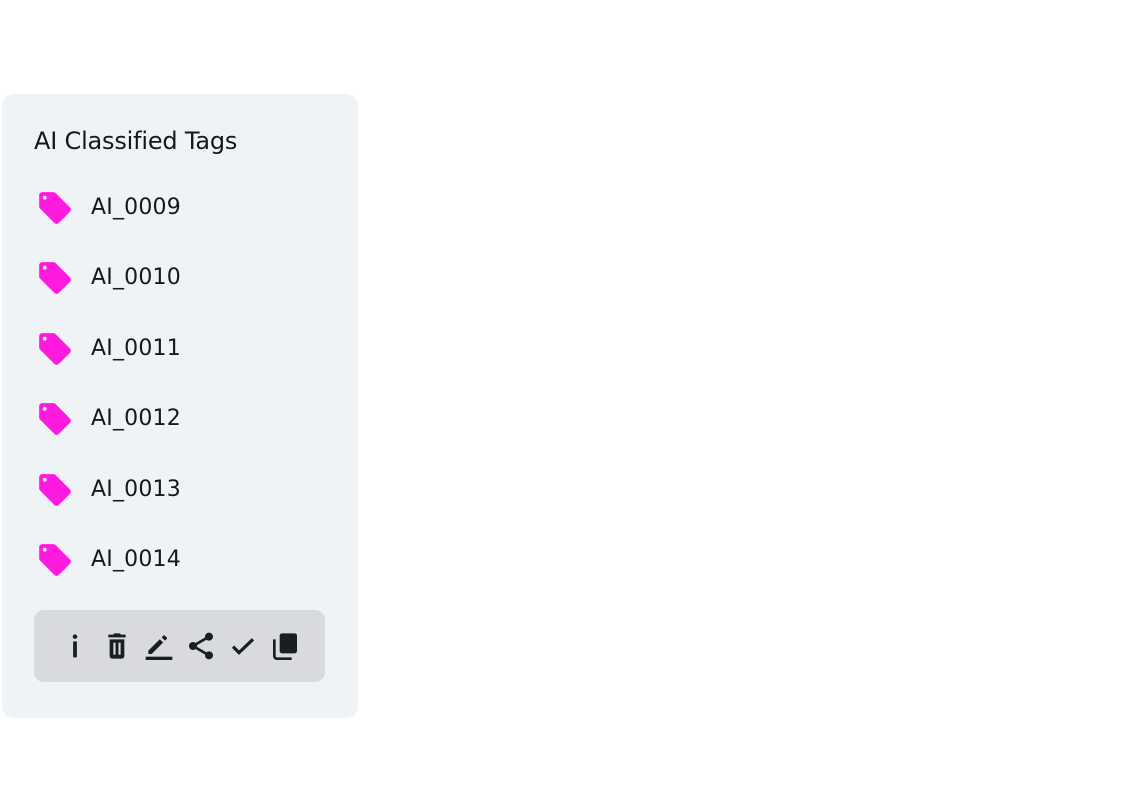 Image resolution: width=1135 pixels, height=788 pixels. I want to click on tag-item: AI_0014, so click(184, 560).